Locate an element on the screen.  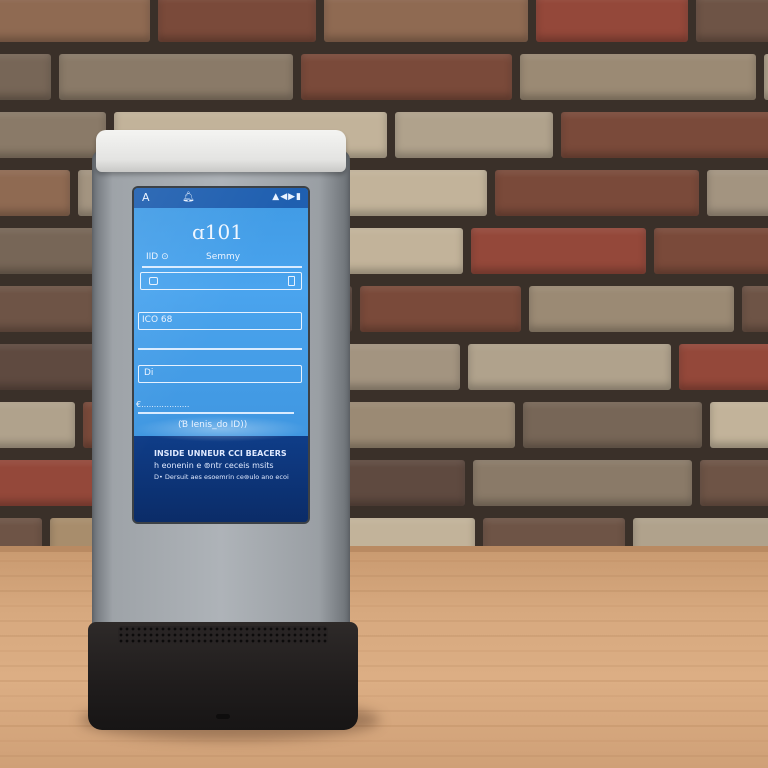
device-base is located at coordinates (223, 676).